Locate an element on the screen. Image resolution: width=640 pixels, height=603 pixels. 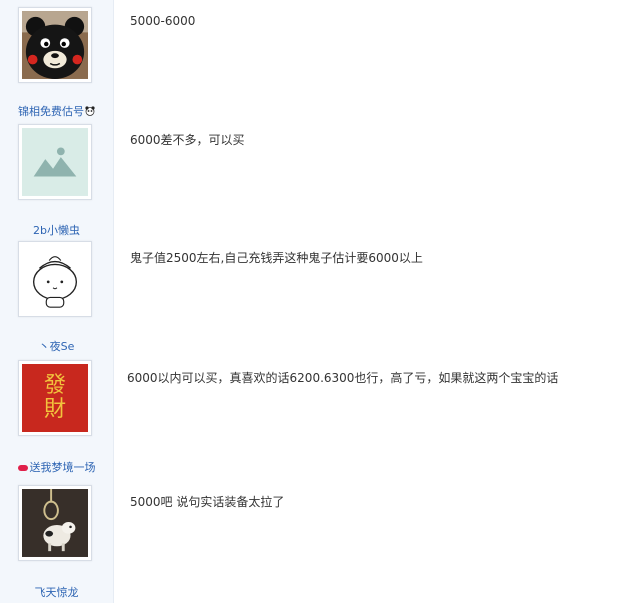
kumamon-avatar-icon is located at coordinates (55, 45).